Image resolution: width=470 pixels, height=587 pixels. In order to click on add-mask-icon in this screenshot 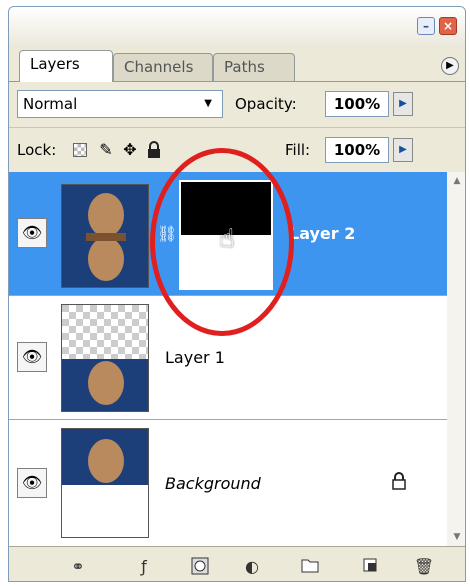, I will do `click(200, 567)`.